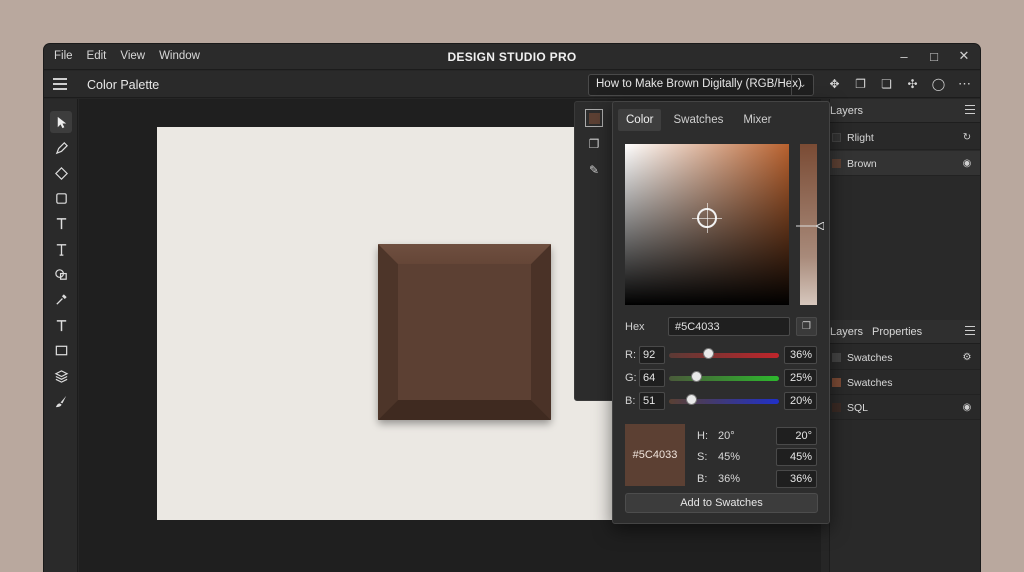 This screenshot has width=1024, height=572. What do you see at coordinates (464, 332) in the screenshot?
I see `brown-color-tile` at bounding box center [464, 332].